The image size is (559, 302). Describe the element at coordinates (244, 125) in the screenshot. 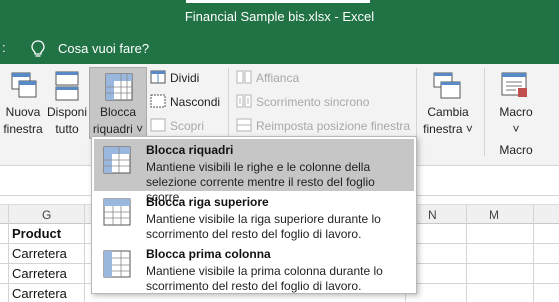

I see `reset-position-icon` at that location.